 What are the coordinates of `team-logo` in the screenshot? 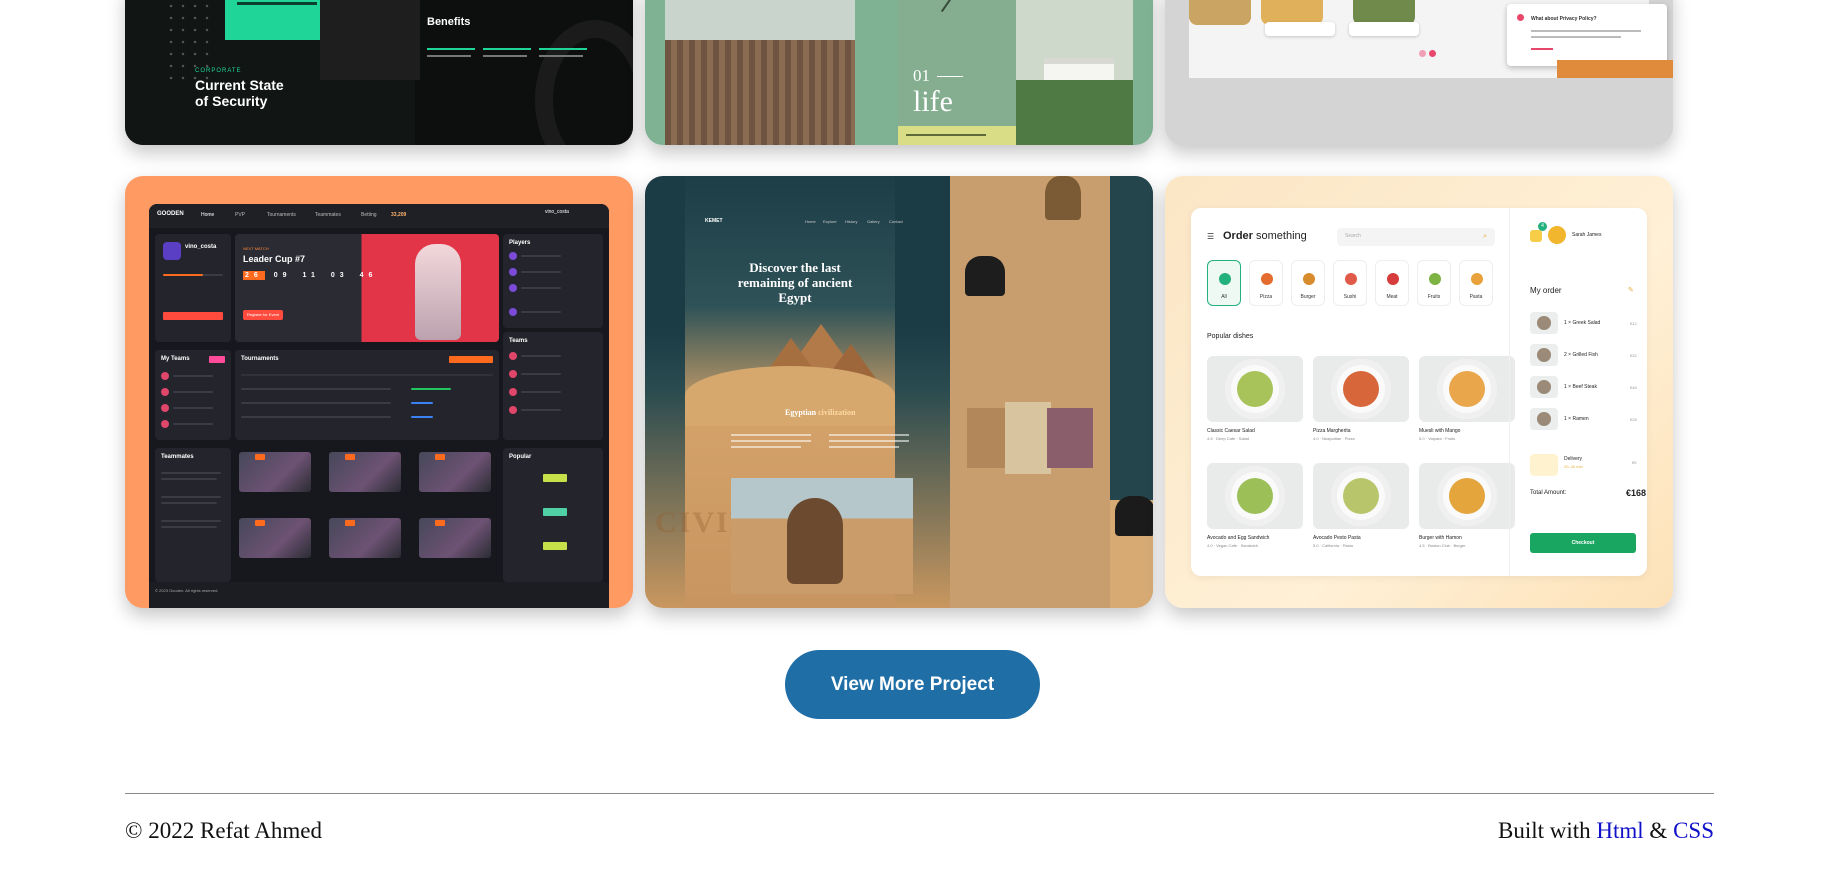 It's located at (165, 408).